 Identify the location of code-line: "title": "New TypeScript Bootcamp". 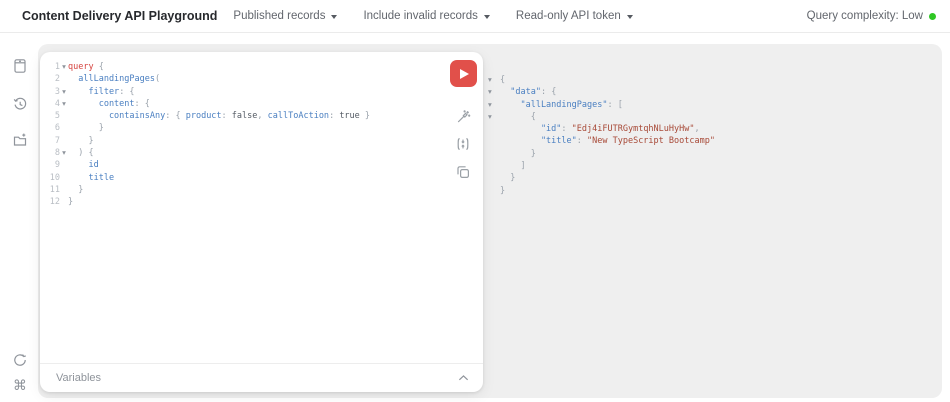
(600, 141).